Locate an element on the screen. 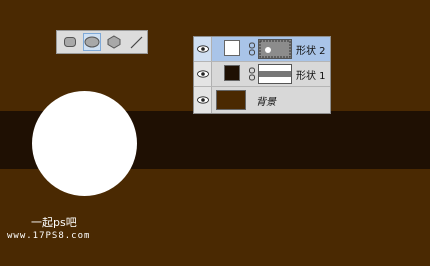  layer-row-shape-1: 形状 1 is located at coordinates (262, 74).